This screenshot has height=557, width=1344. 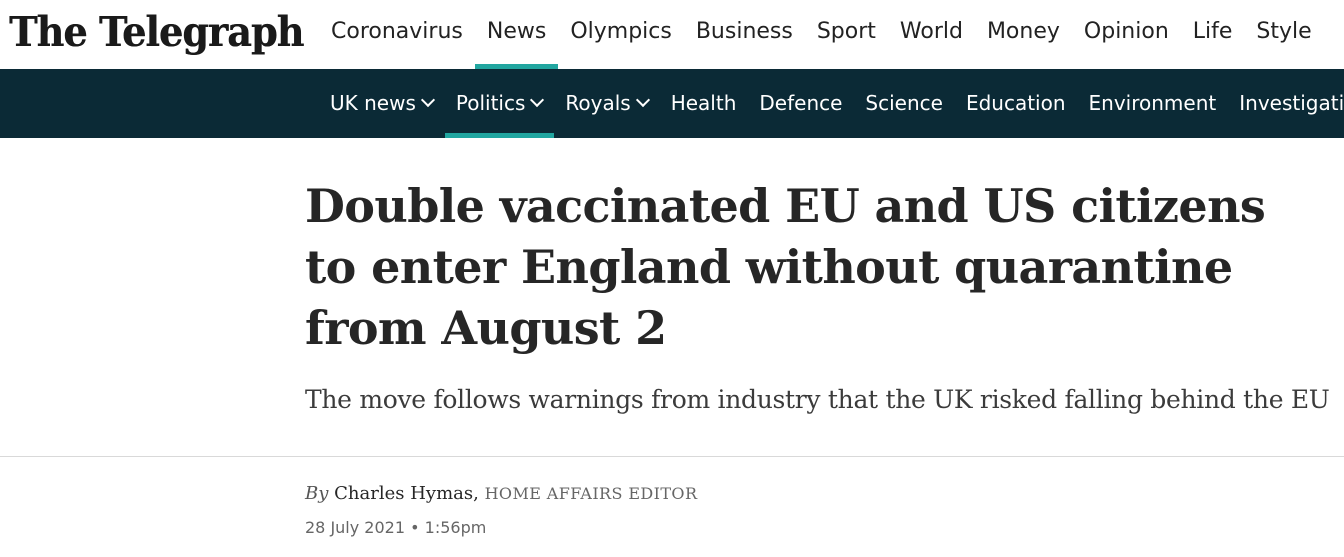 I want to click on primary-nav-item-sport: Sport, so click(x=846, y=23).